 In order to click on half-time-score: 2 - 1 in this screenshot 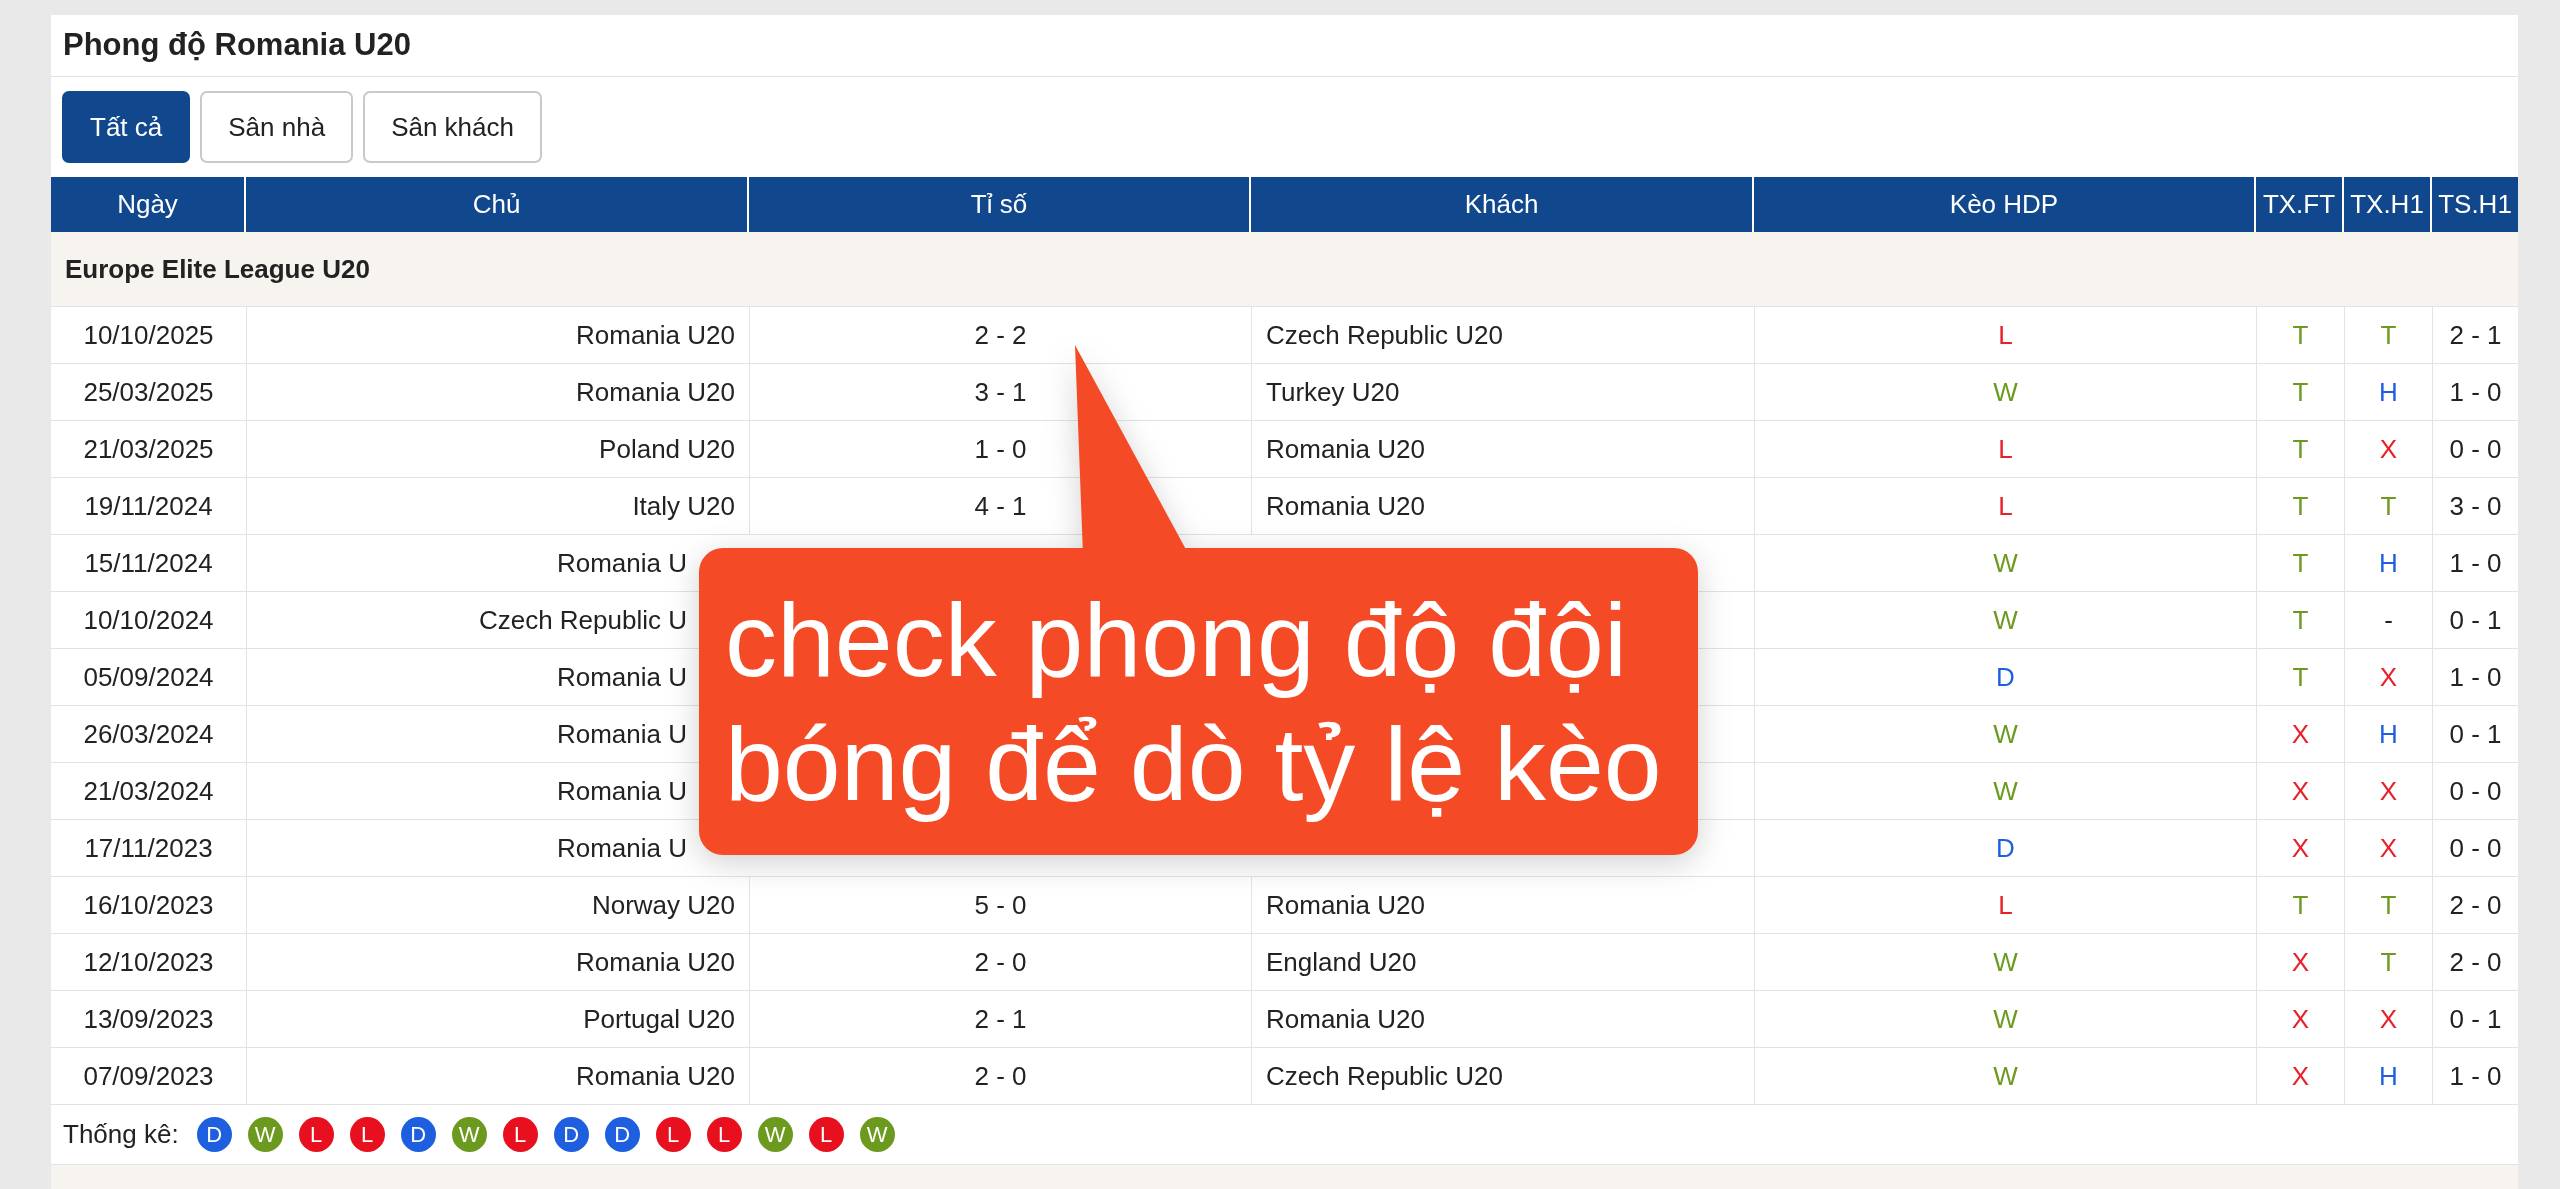, I will do `click(2475, 335)`.